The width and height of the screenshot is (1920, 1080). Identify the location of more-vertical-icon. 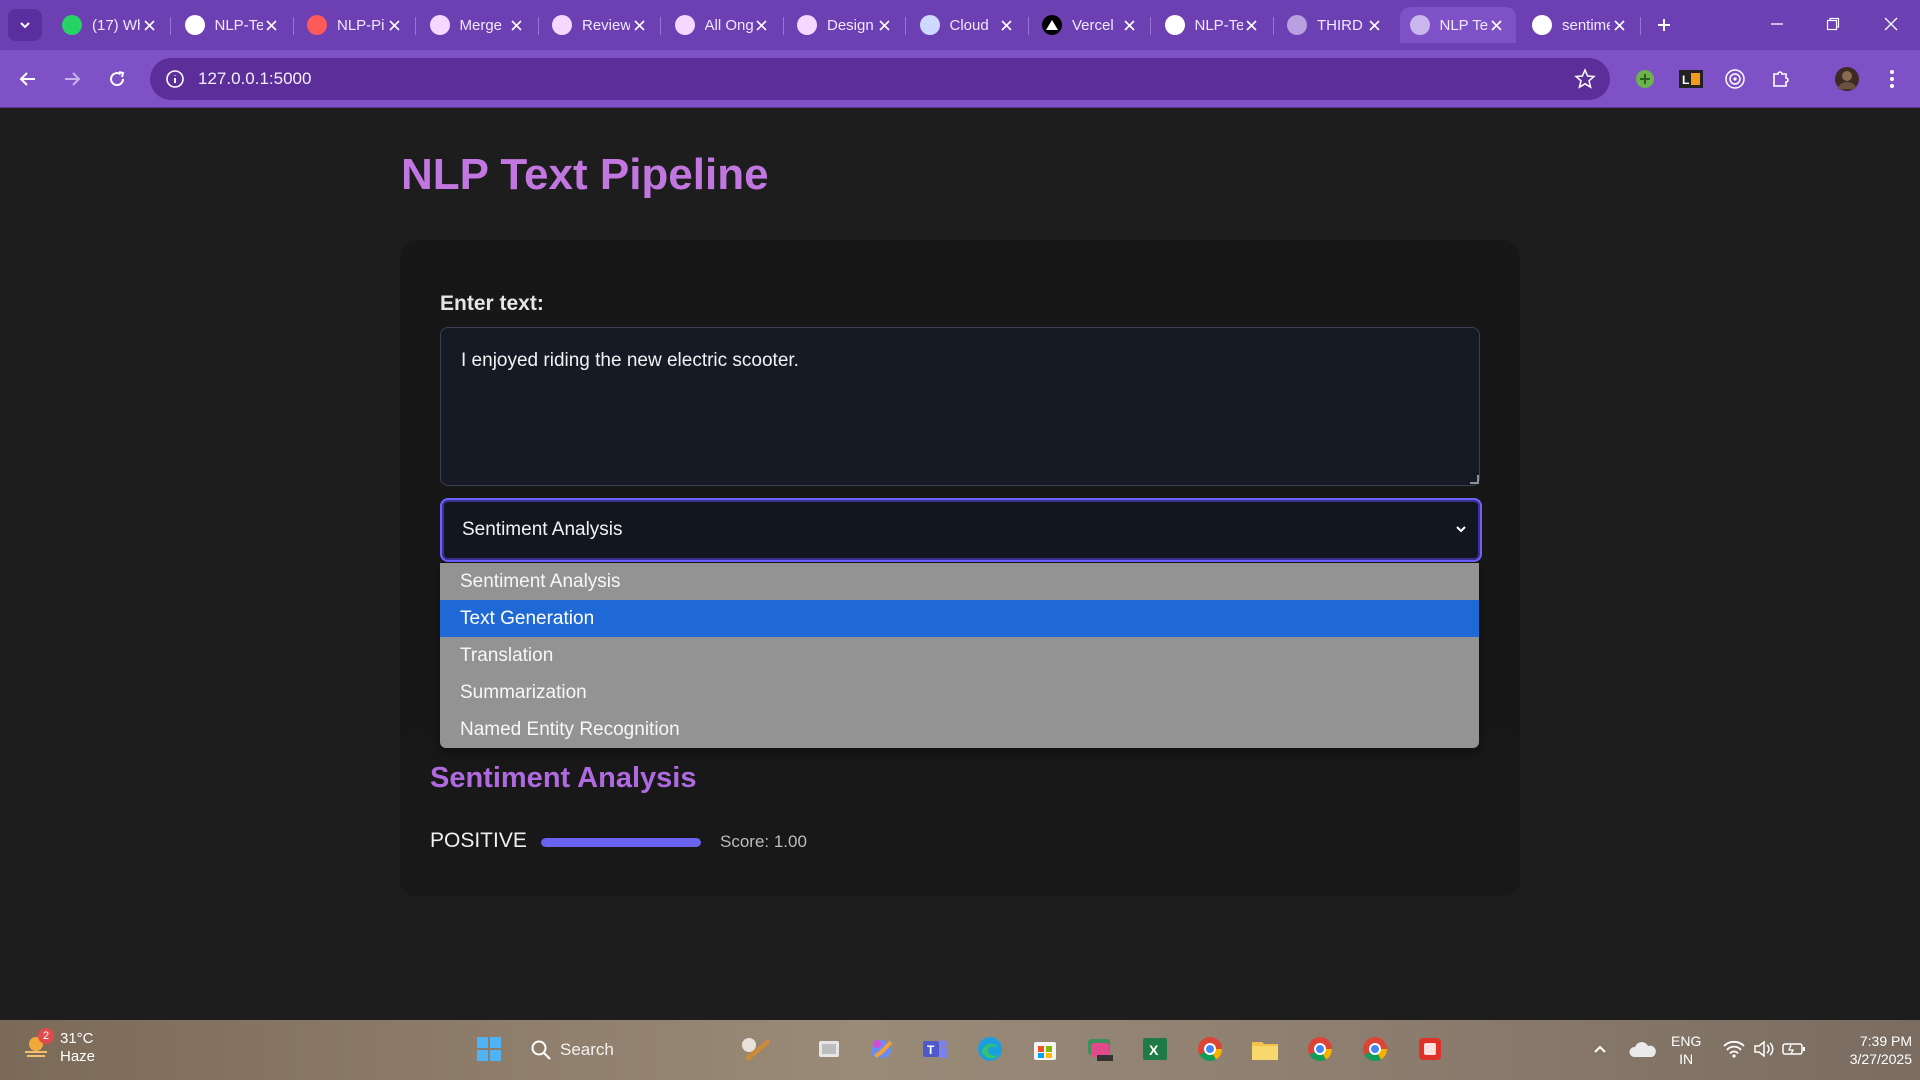
(1892, 79).